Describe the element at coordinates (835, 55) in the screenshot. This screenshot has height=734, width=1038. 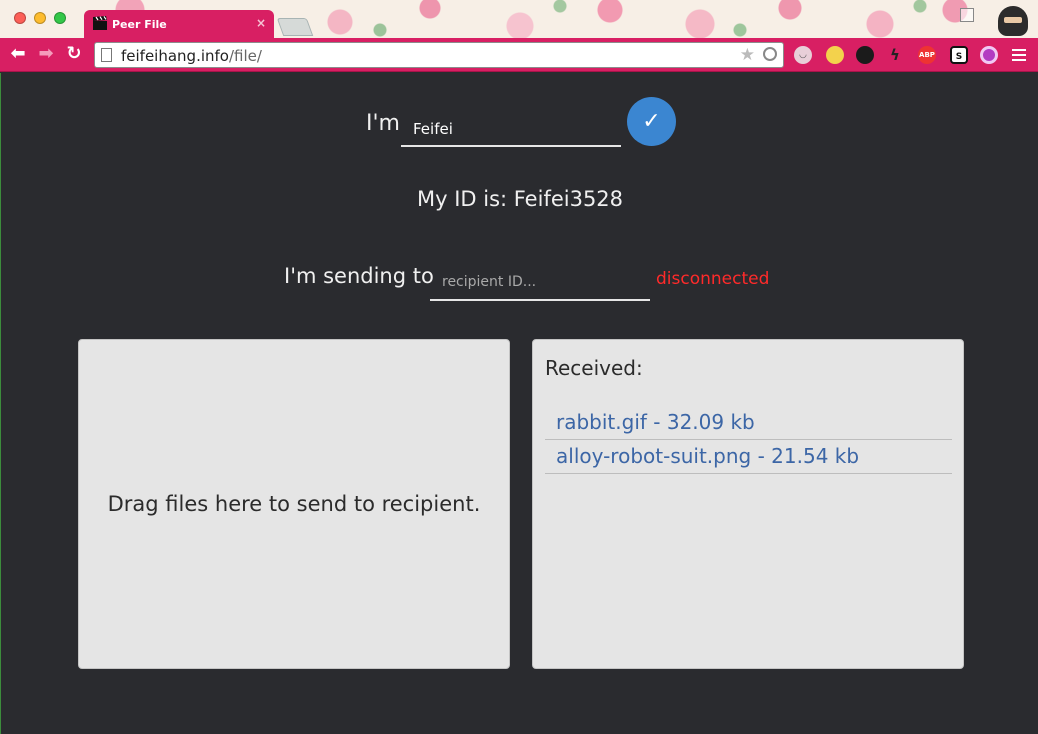
I see `chrome-extension-icon` at that location.